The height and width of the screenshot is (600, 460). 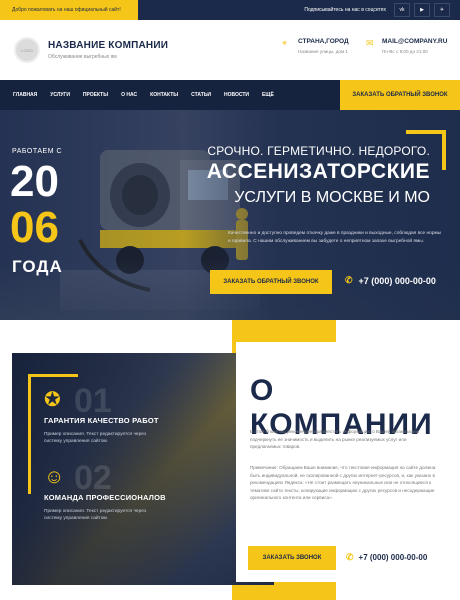 I want to click on subscribe-text: Подписывайтесь на нас в соцсетях, so click(x=345, y=10).